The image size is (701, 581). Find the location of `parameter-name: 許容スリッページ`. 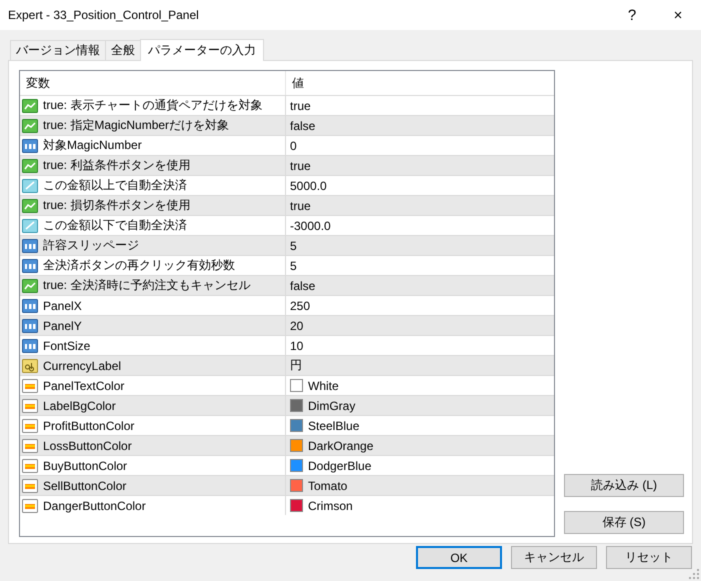

parameter-name: 許容スリッページ is located at coordinates (91, 245).